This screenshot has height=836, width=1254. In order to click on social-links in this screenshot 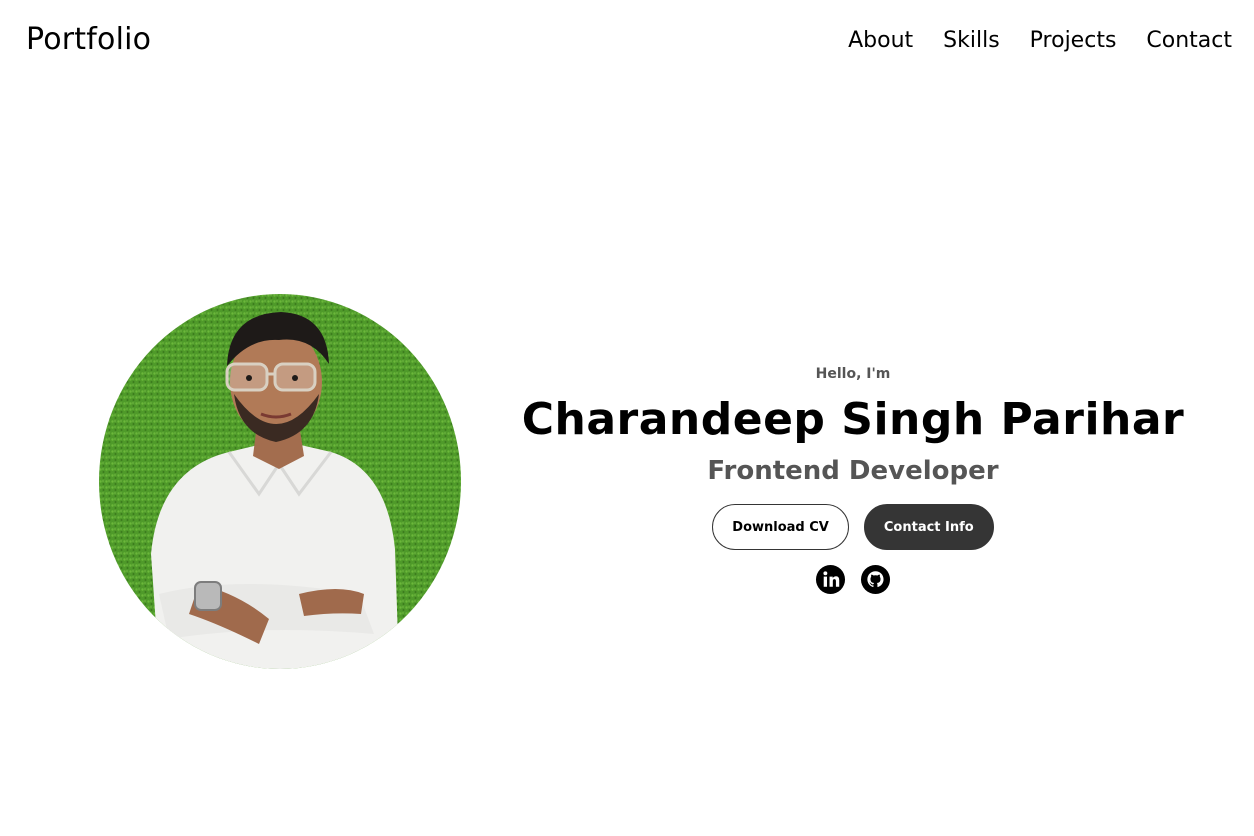, I will do `click(853, 579)`.